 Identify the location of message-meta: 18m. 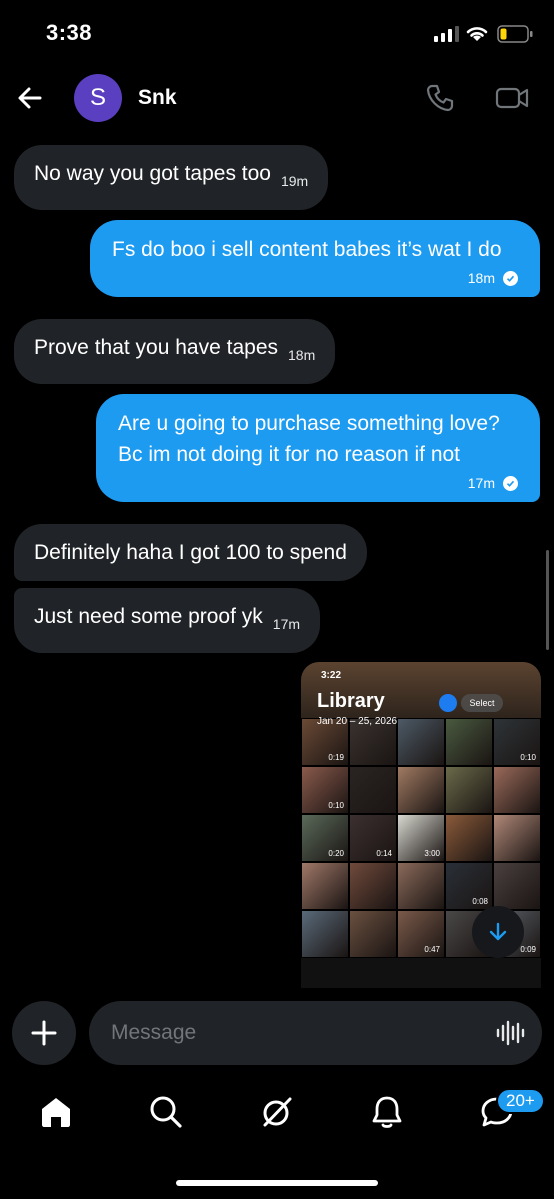
(315, 278).